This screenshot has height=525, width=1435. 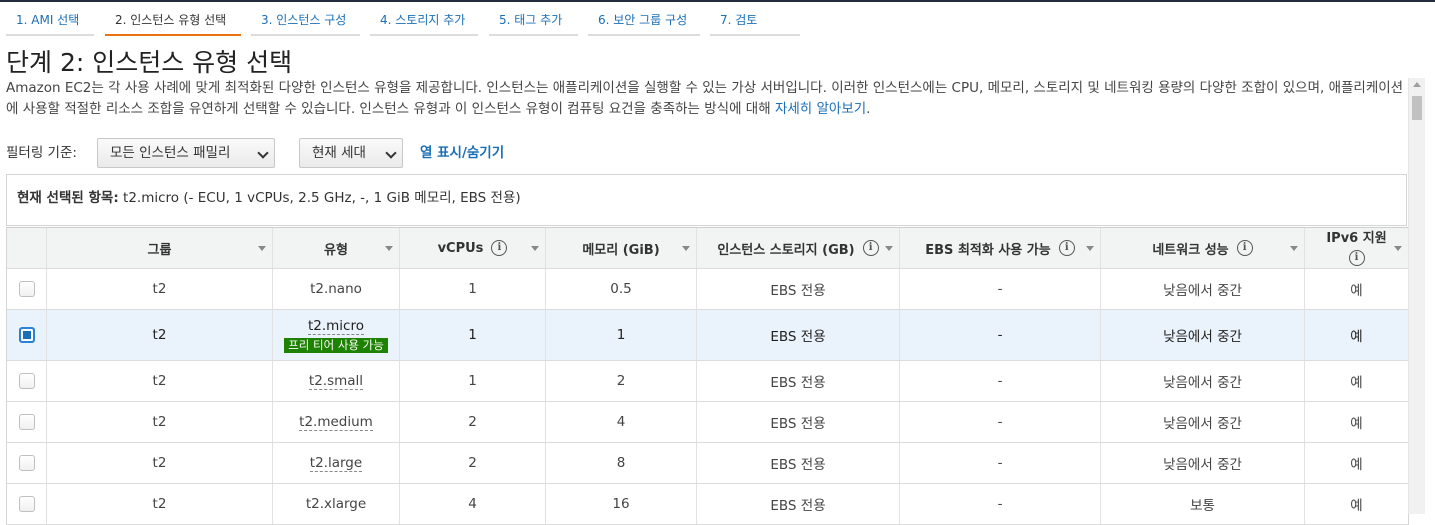 I want to click on table-row: t2 t2.xlarge 4 16 EBS 전용 - 보통 예, so click(x=707, y=504).